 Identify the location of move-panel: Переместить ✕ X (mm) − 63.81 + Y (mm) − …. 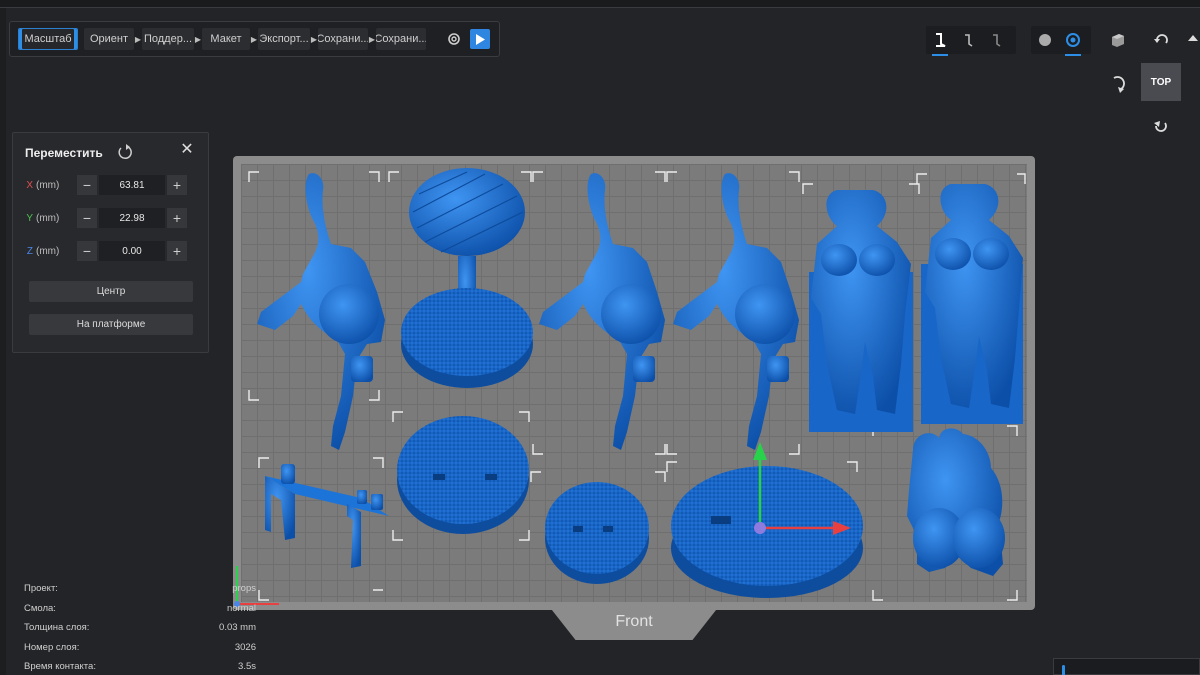
(110, 242).